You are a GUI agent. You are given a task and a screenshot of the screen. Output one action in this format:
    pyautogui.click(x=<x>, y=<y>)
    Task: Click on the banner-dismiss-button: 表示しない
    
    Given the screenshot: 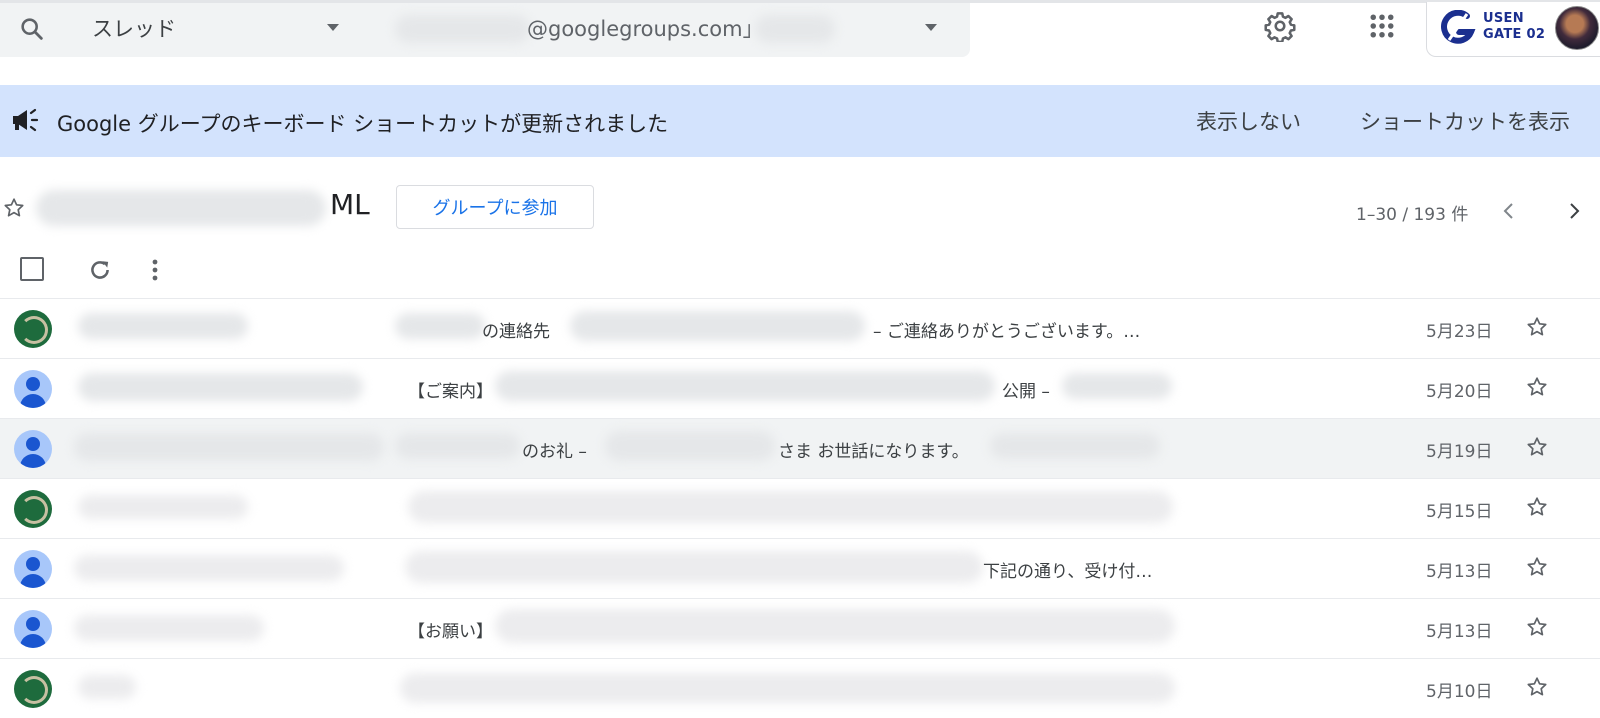 What is the action you would take?
    pyautogui.click(x=1248, y=121)
    